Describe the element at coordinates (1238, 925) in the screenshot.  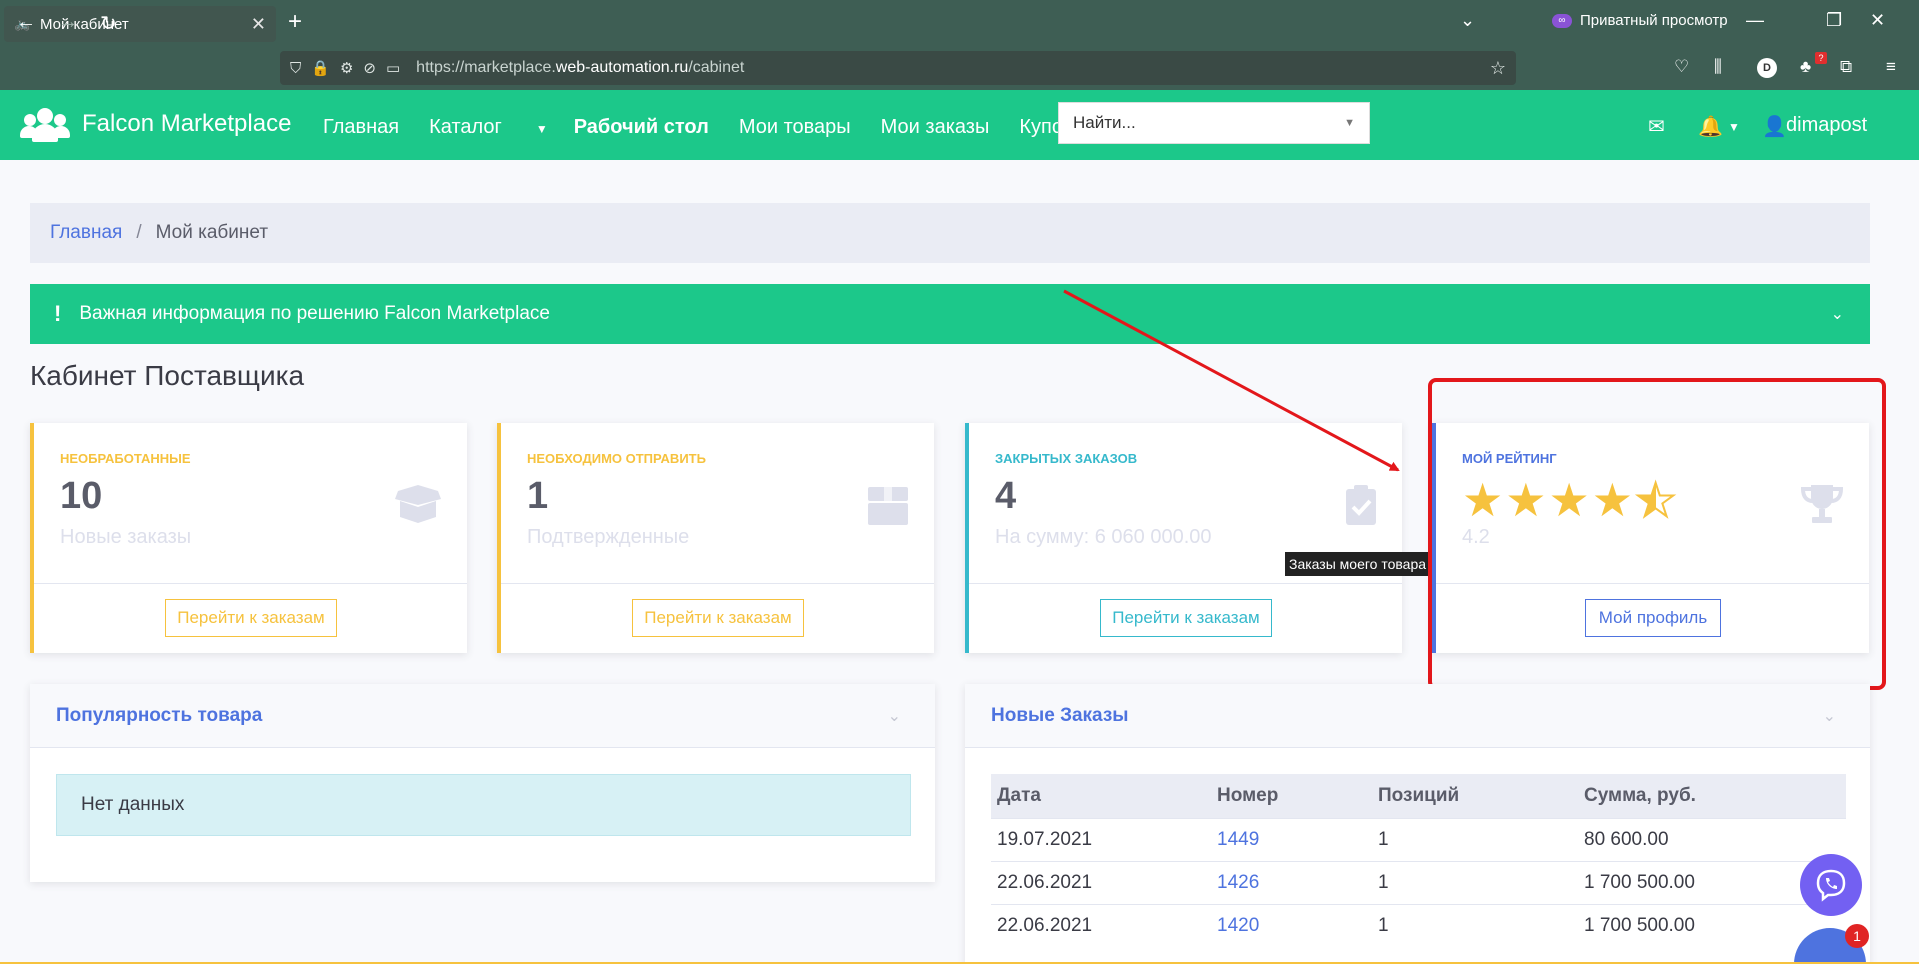
I see `order-number-link: 1420` at that location.